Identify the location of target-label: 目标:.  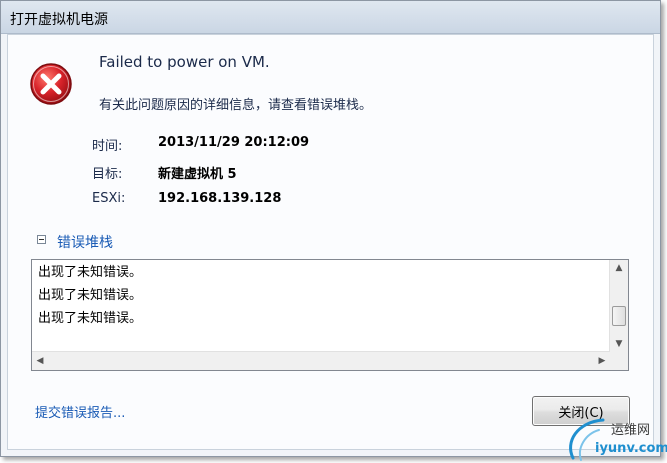
(107, 174).